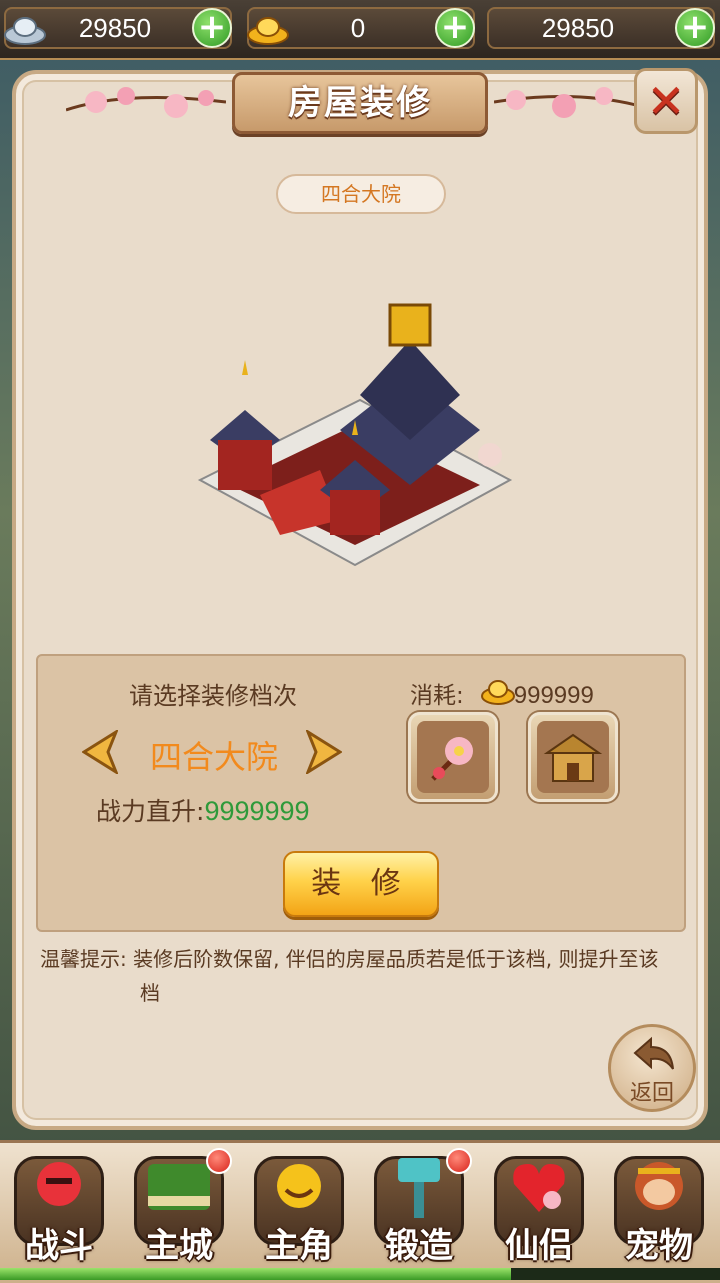  I want to click on nav-forge: 锻造, so click(419, 1207).